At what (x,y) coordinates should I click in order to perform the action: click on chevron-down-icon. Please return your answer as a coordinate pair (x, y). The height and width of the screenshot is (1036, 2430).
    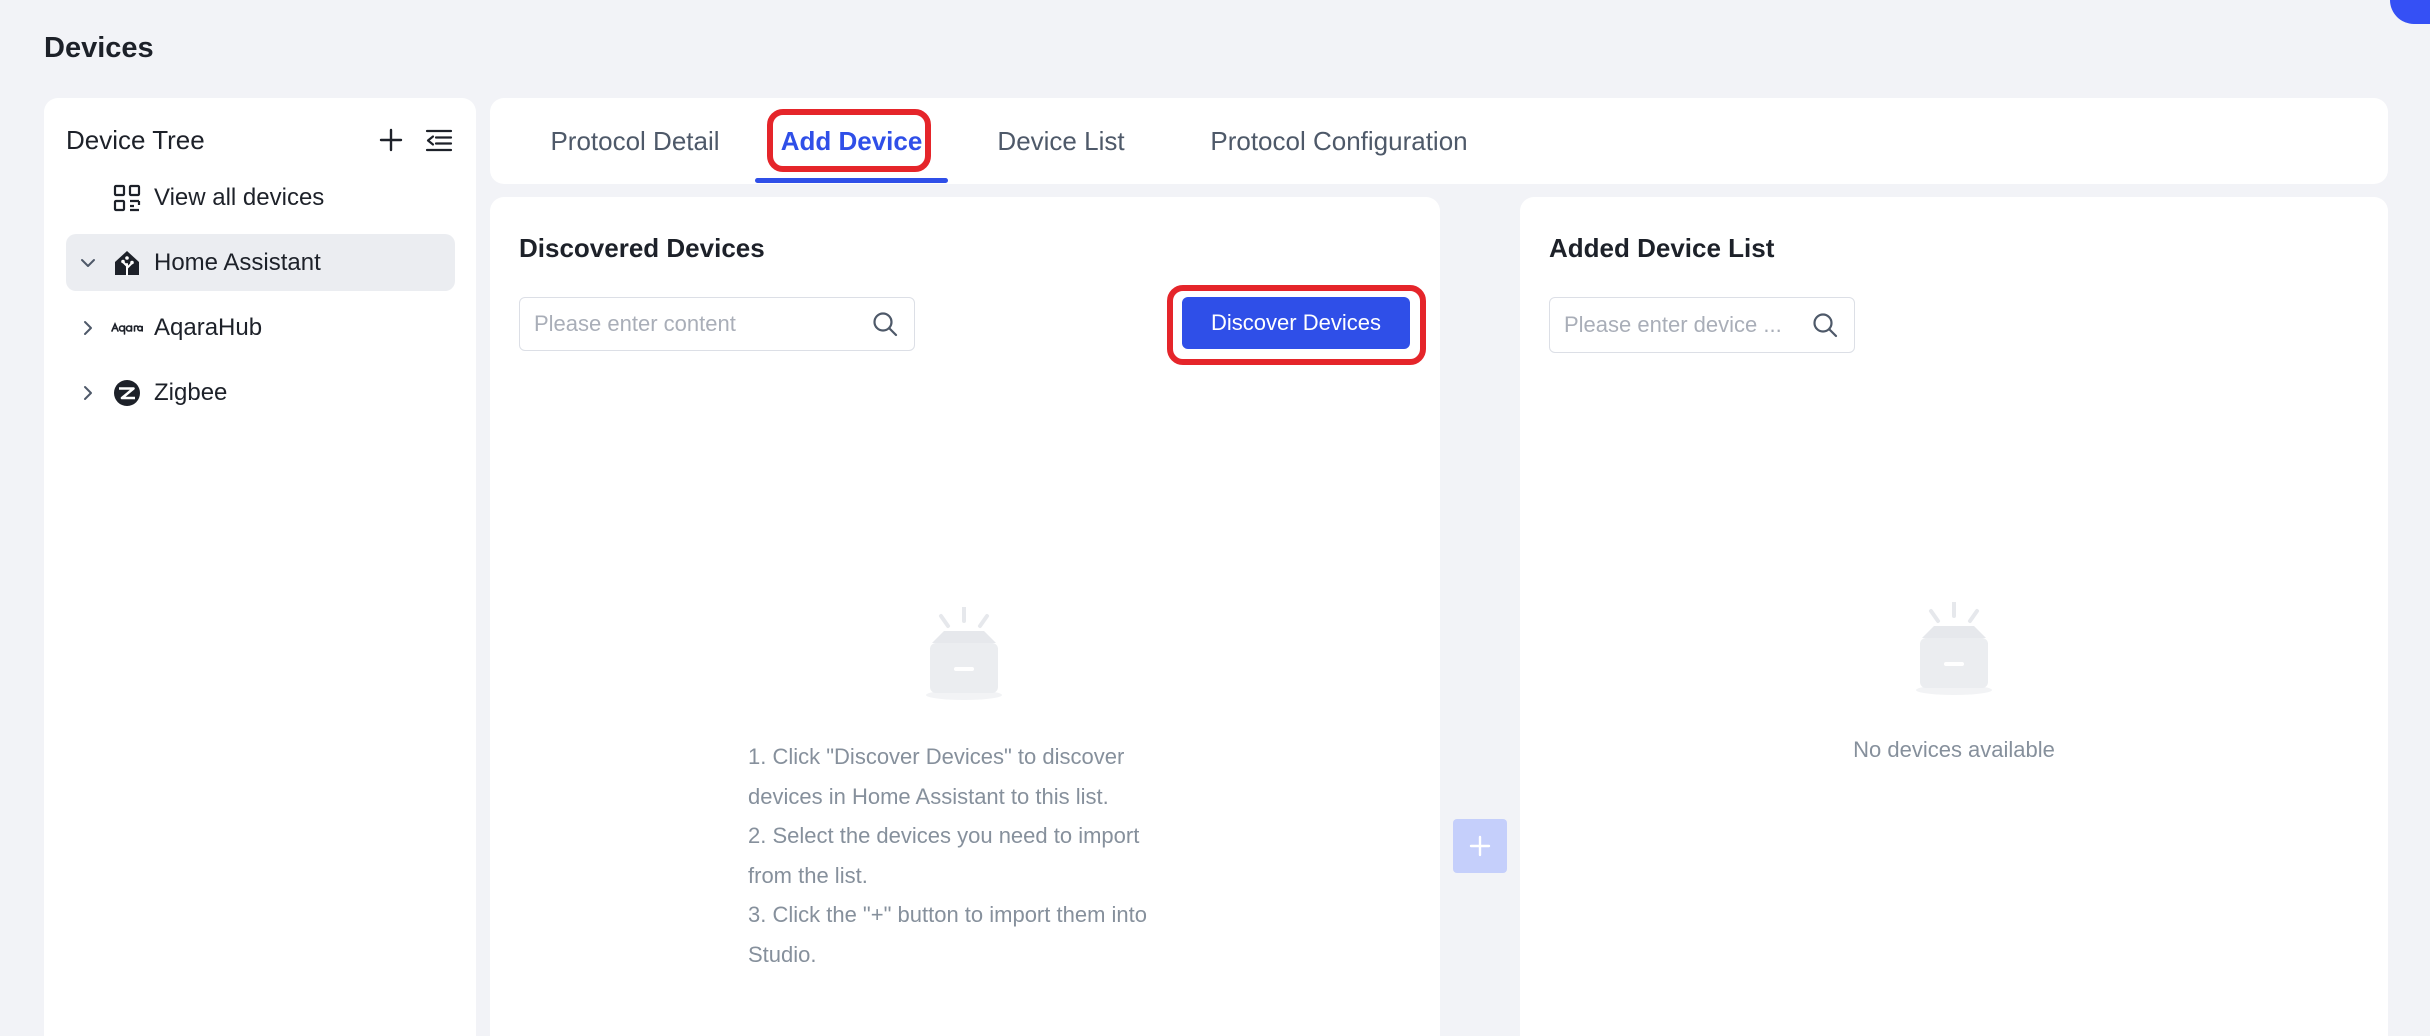
    Looking at the image, I should click on (88, 263).